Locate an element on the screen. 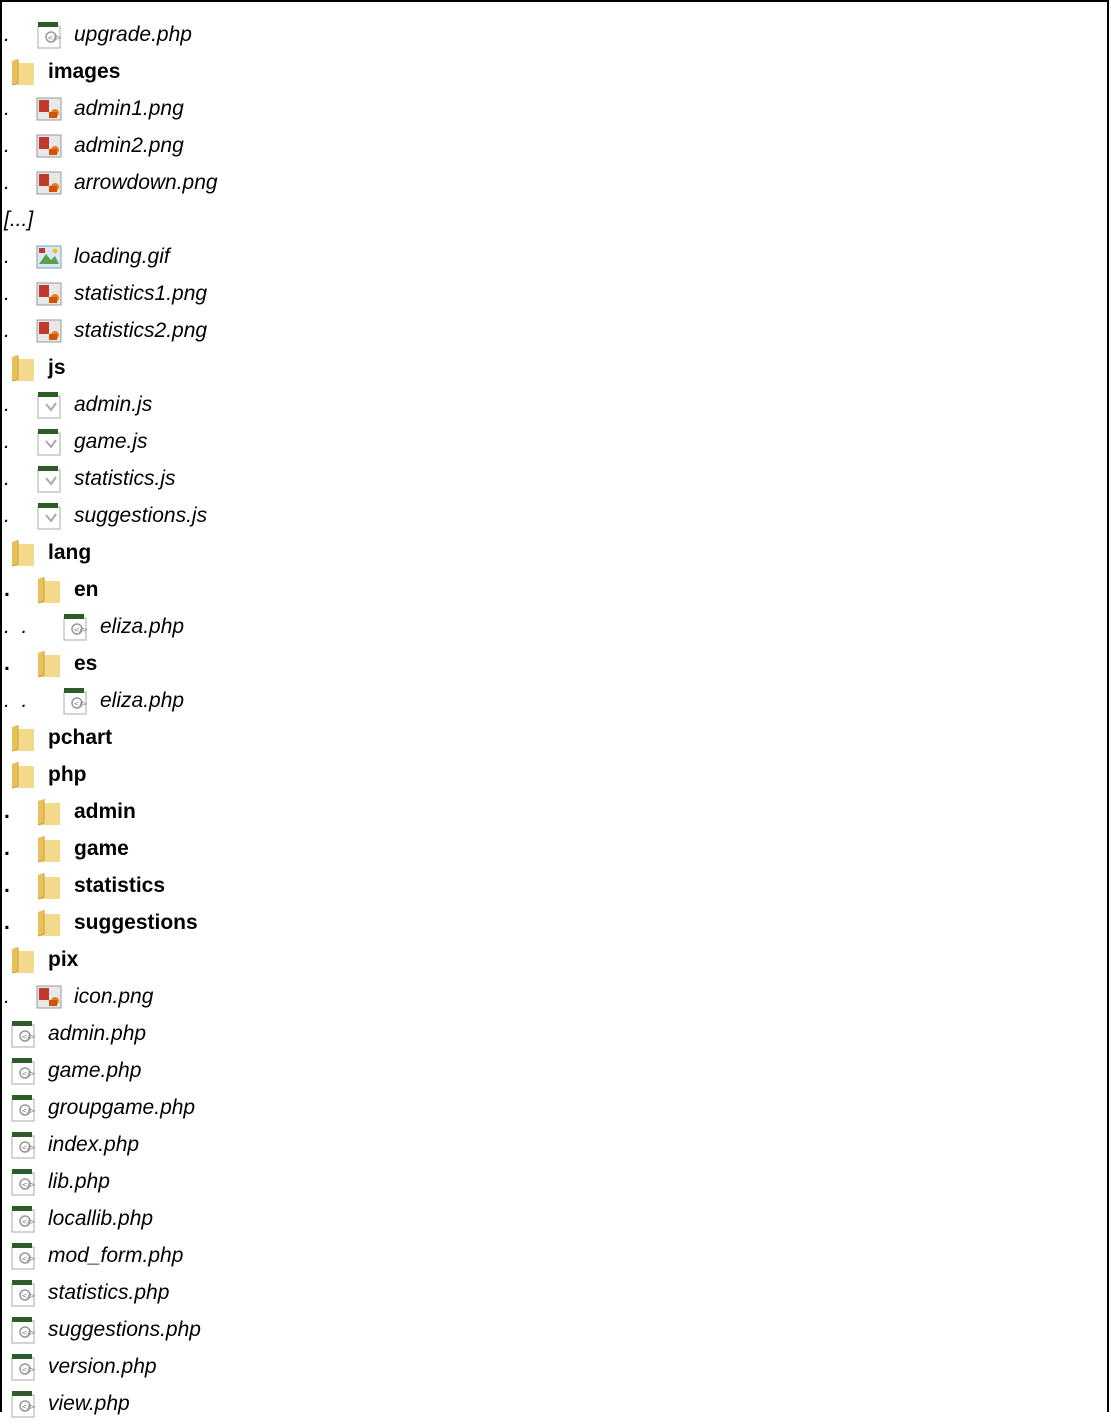 This screenshot has height=1425, width=1111. file-row: . suggestions.js is located at coordinates (105, 515).